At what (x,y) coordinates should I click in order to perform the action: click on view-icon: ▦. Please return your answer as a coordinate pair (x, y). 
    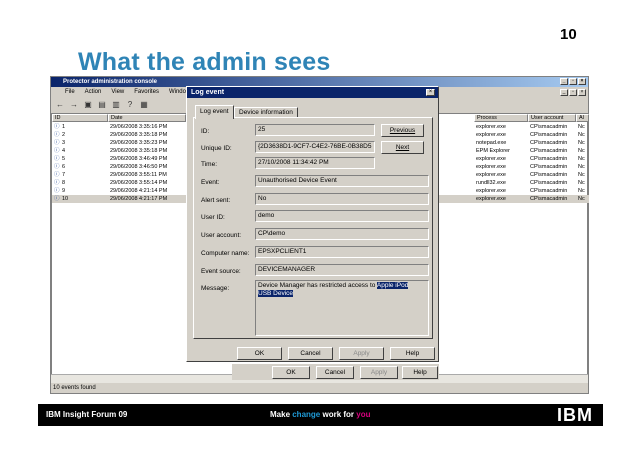
    Looking at the image, I should click on (144, 105).